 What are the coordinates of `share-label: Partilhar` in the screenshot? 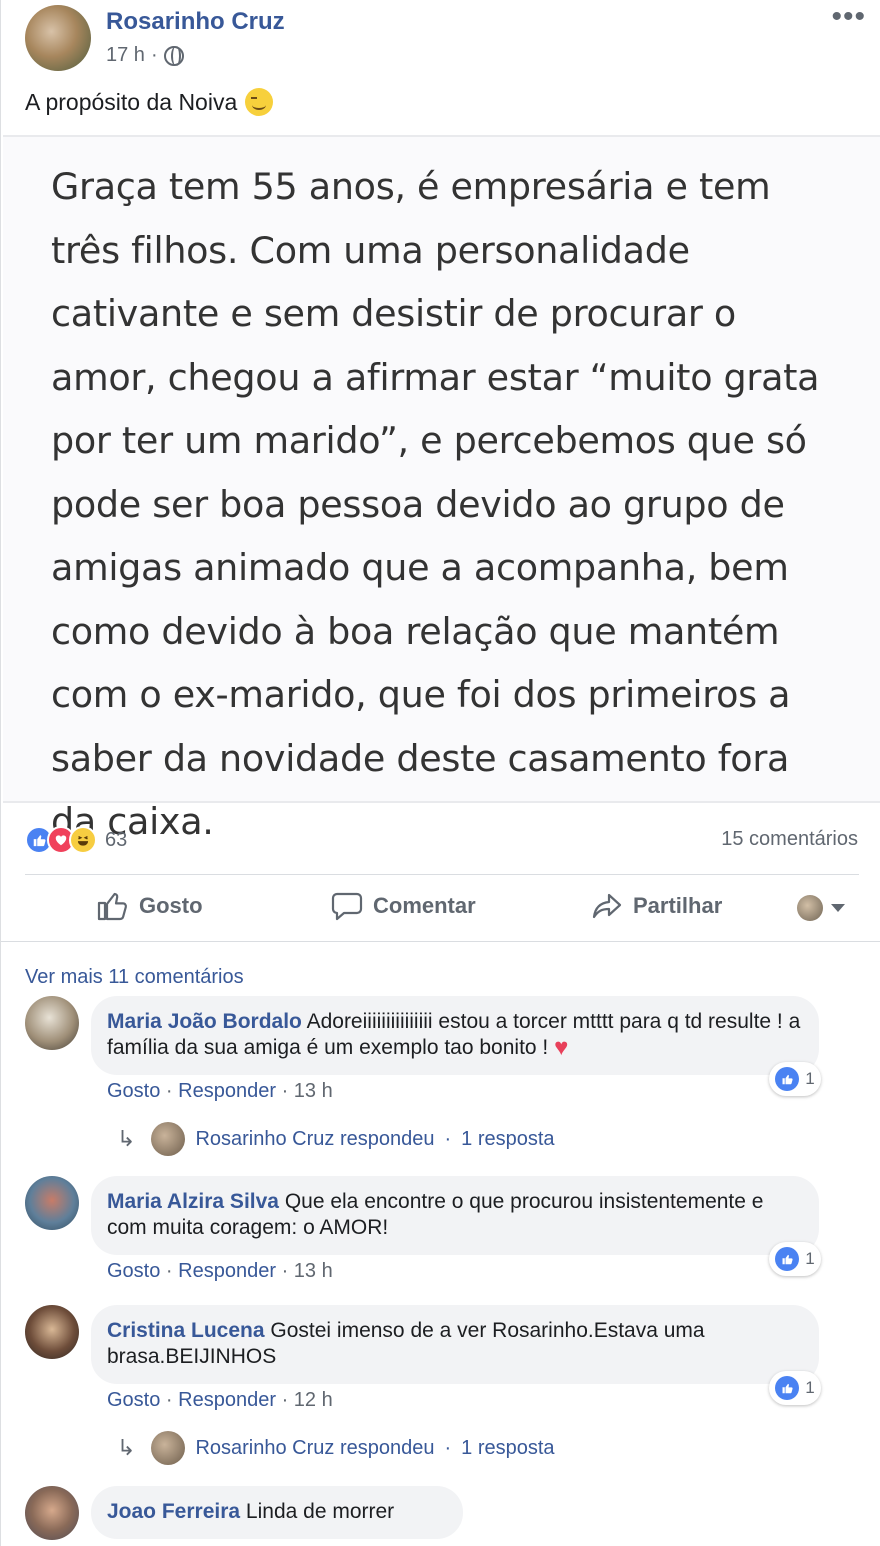 It's located at (678, 905).